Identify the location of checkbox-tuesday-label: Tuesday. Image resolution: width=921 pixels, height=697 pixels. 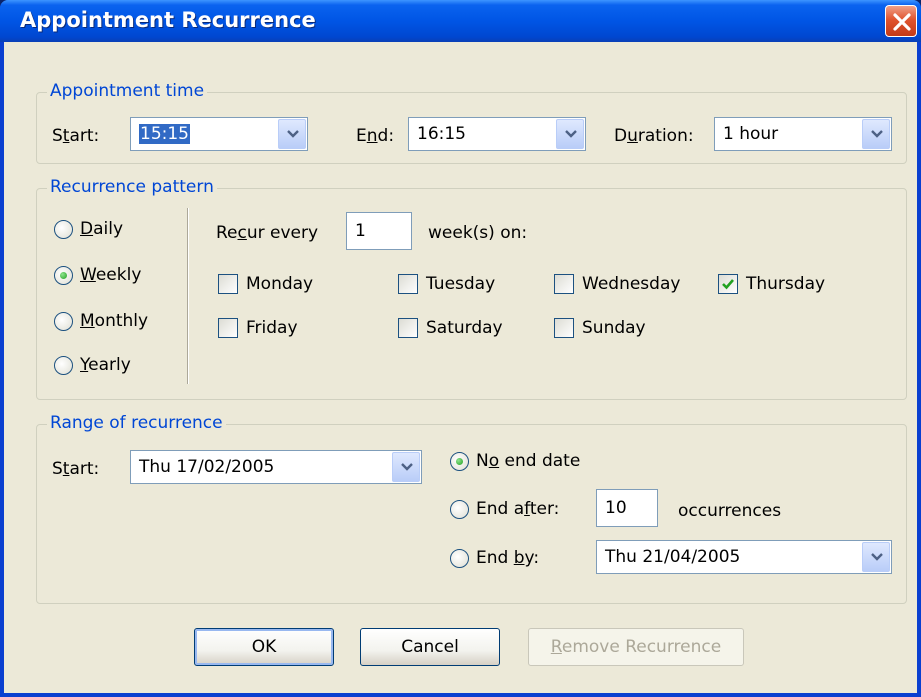
(460, 284).